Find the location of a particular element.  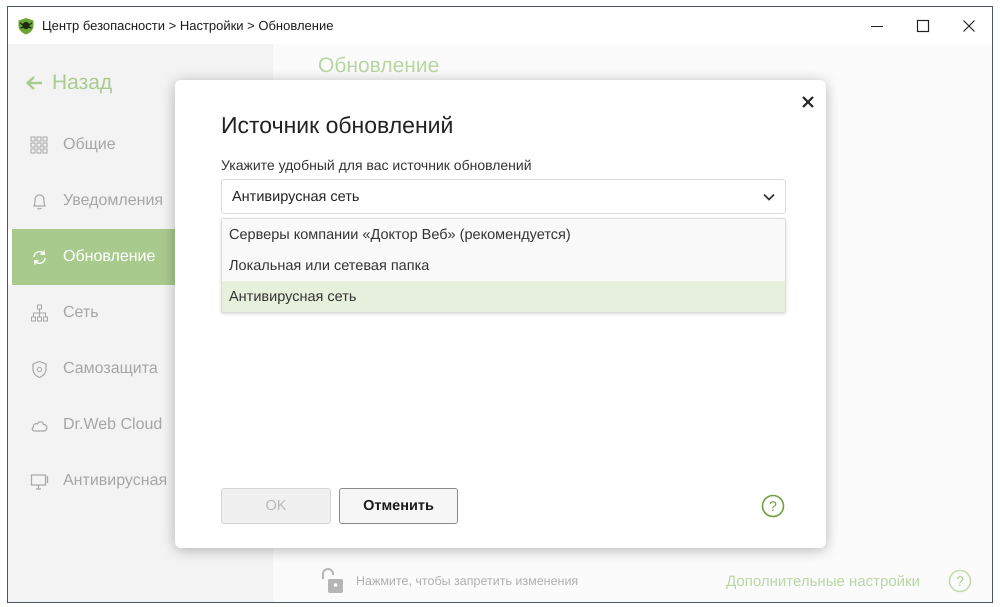

grid-icon is located at coordinates (39, 145).